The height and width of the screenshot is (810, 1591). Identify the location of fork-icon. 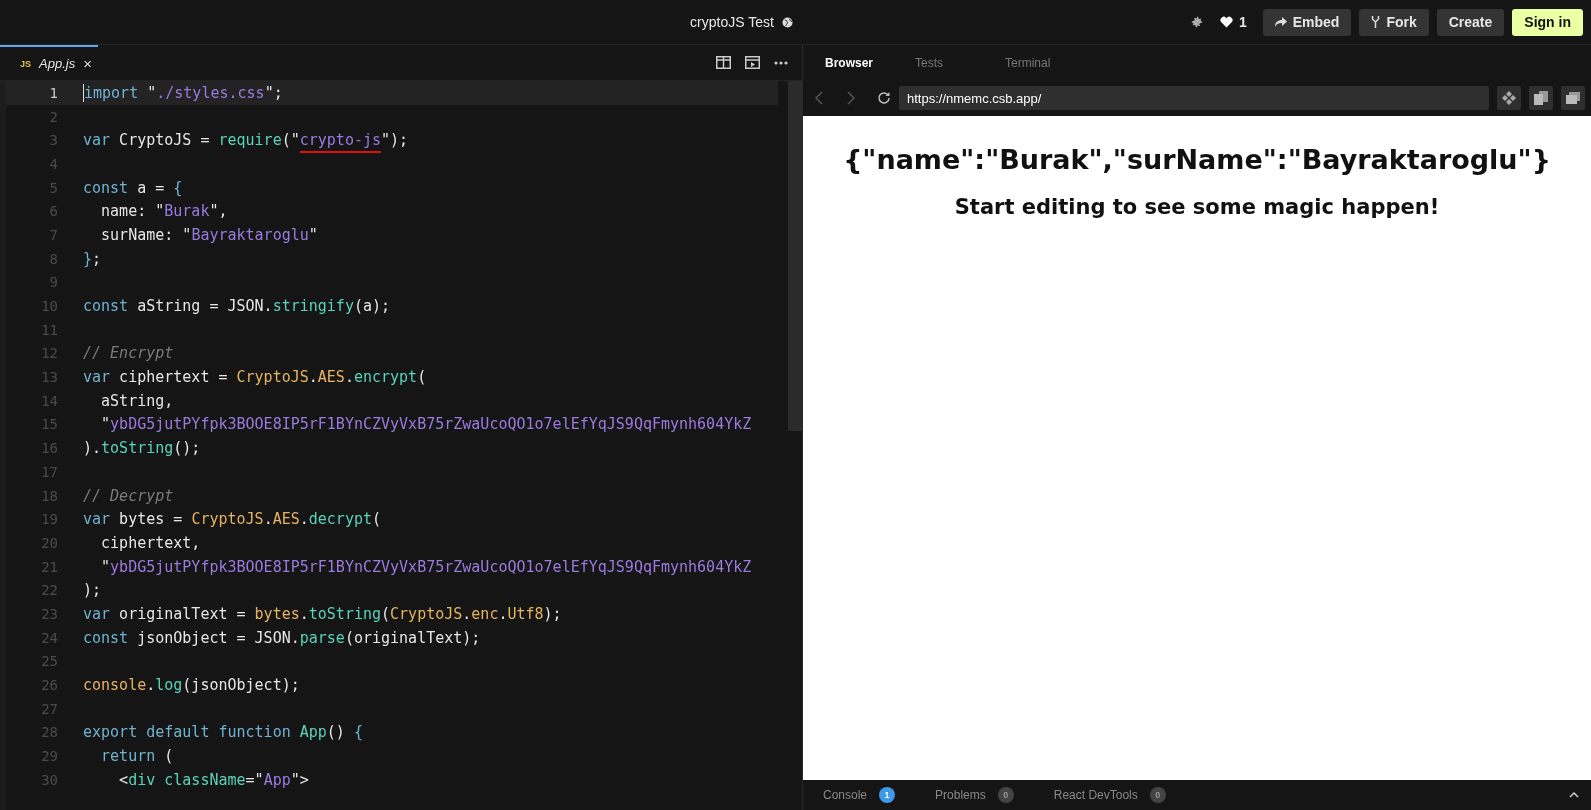
(1376, 22).